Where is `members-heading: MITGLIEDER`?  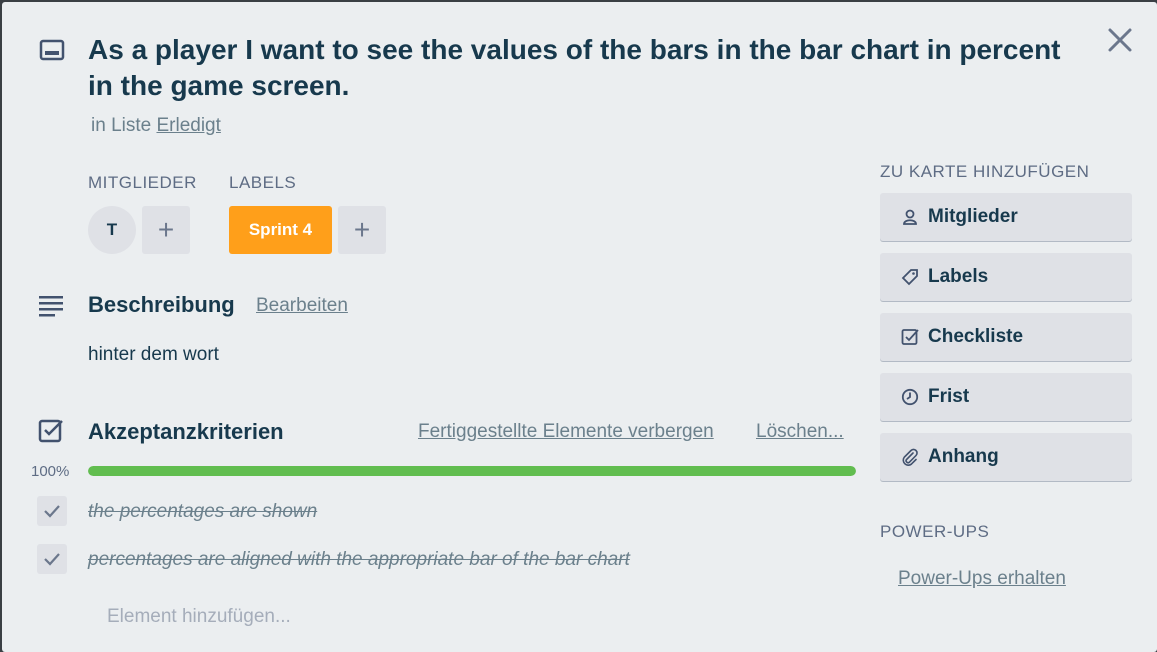 members-heading: MITGLIEDER is located at coordinates (142, 182).